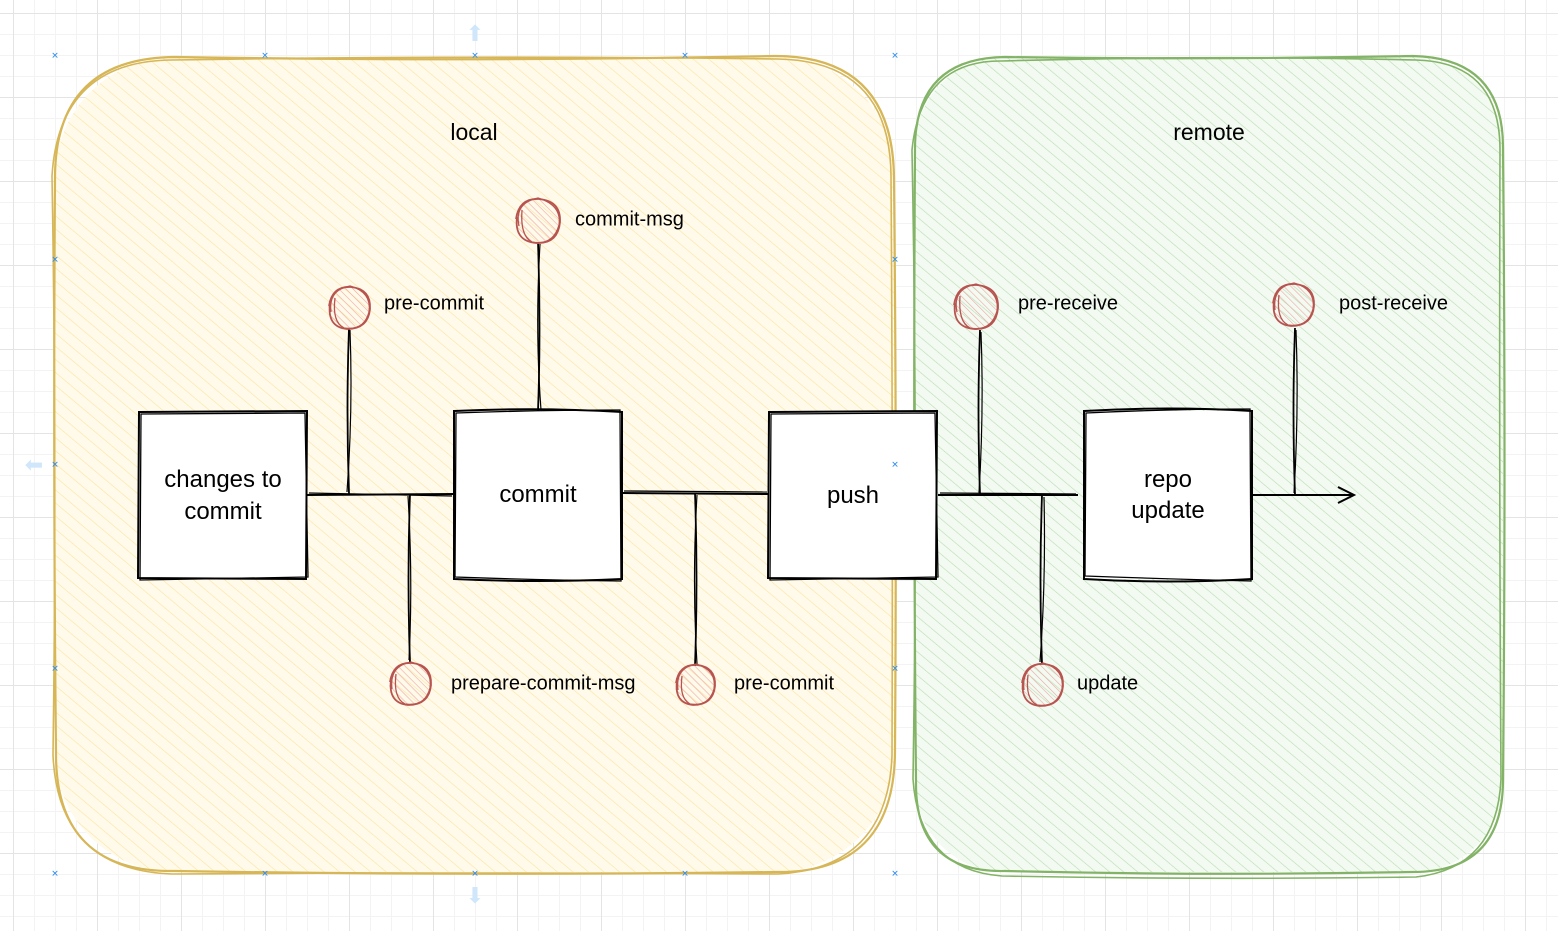  I want to click on hook-commit-msg-label: commit-msg, so click(629, 219).